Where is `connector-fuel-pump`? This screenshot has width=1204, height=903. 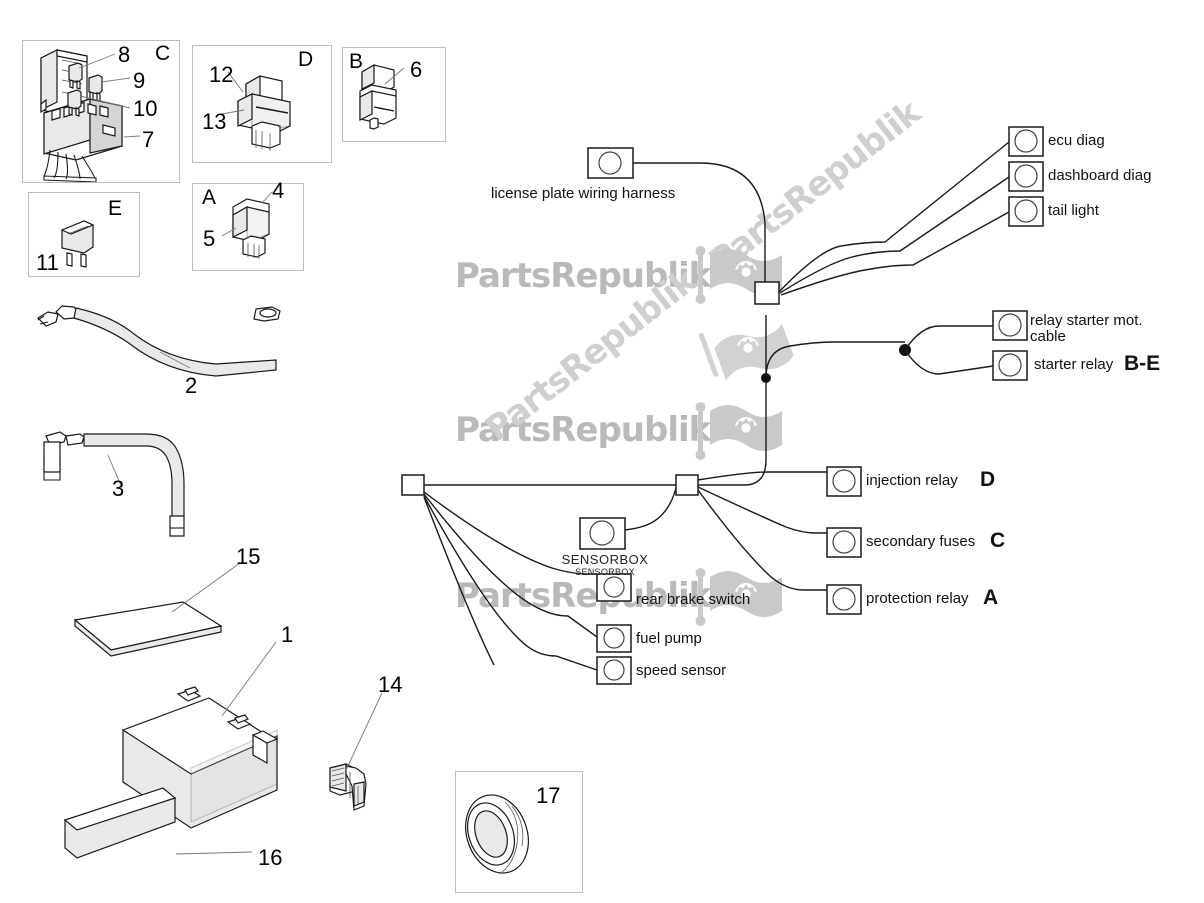 connector-fuel-pump is located at coordinates (614, 638).